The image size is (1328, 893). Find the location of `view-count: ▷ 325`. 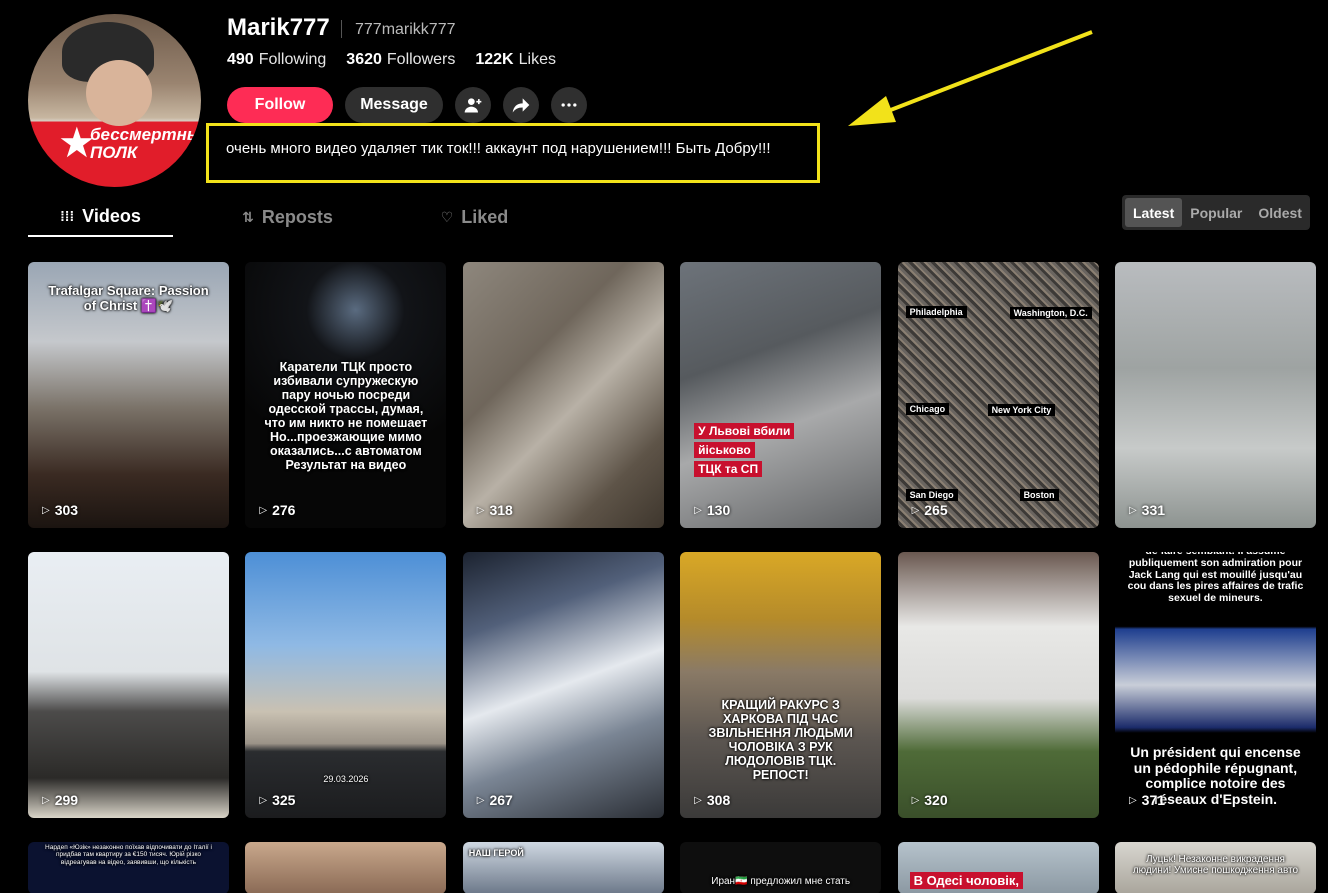

view-count: ▷ 325 is located at coordinates (277, 800).